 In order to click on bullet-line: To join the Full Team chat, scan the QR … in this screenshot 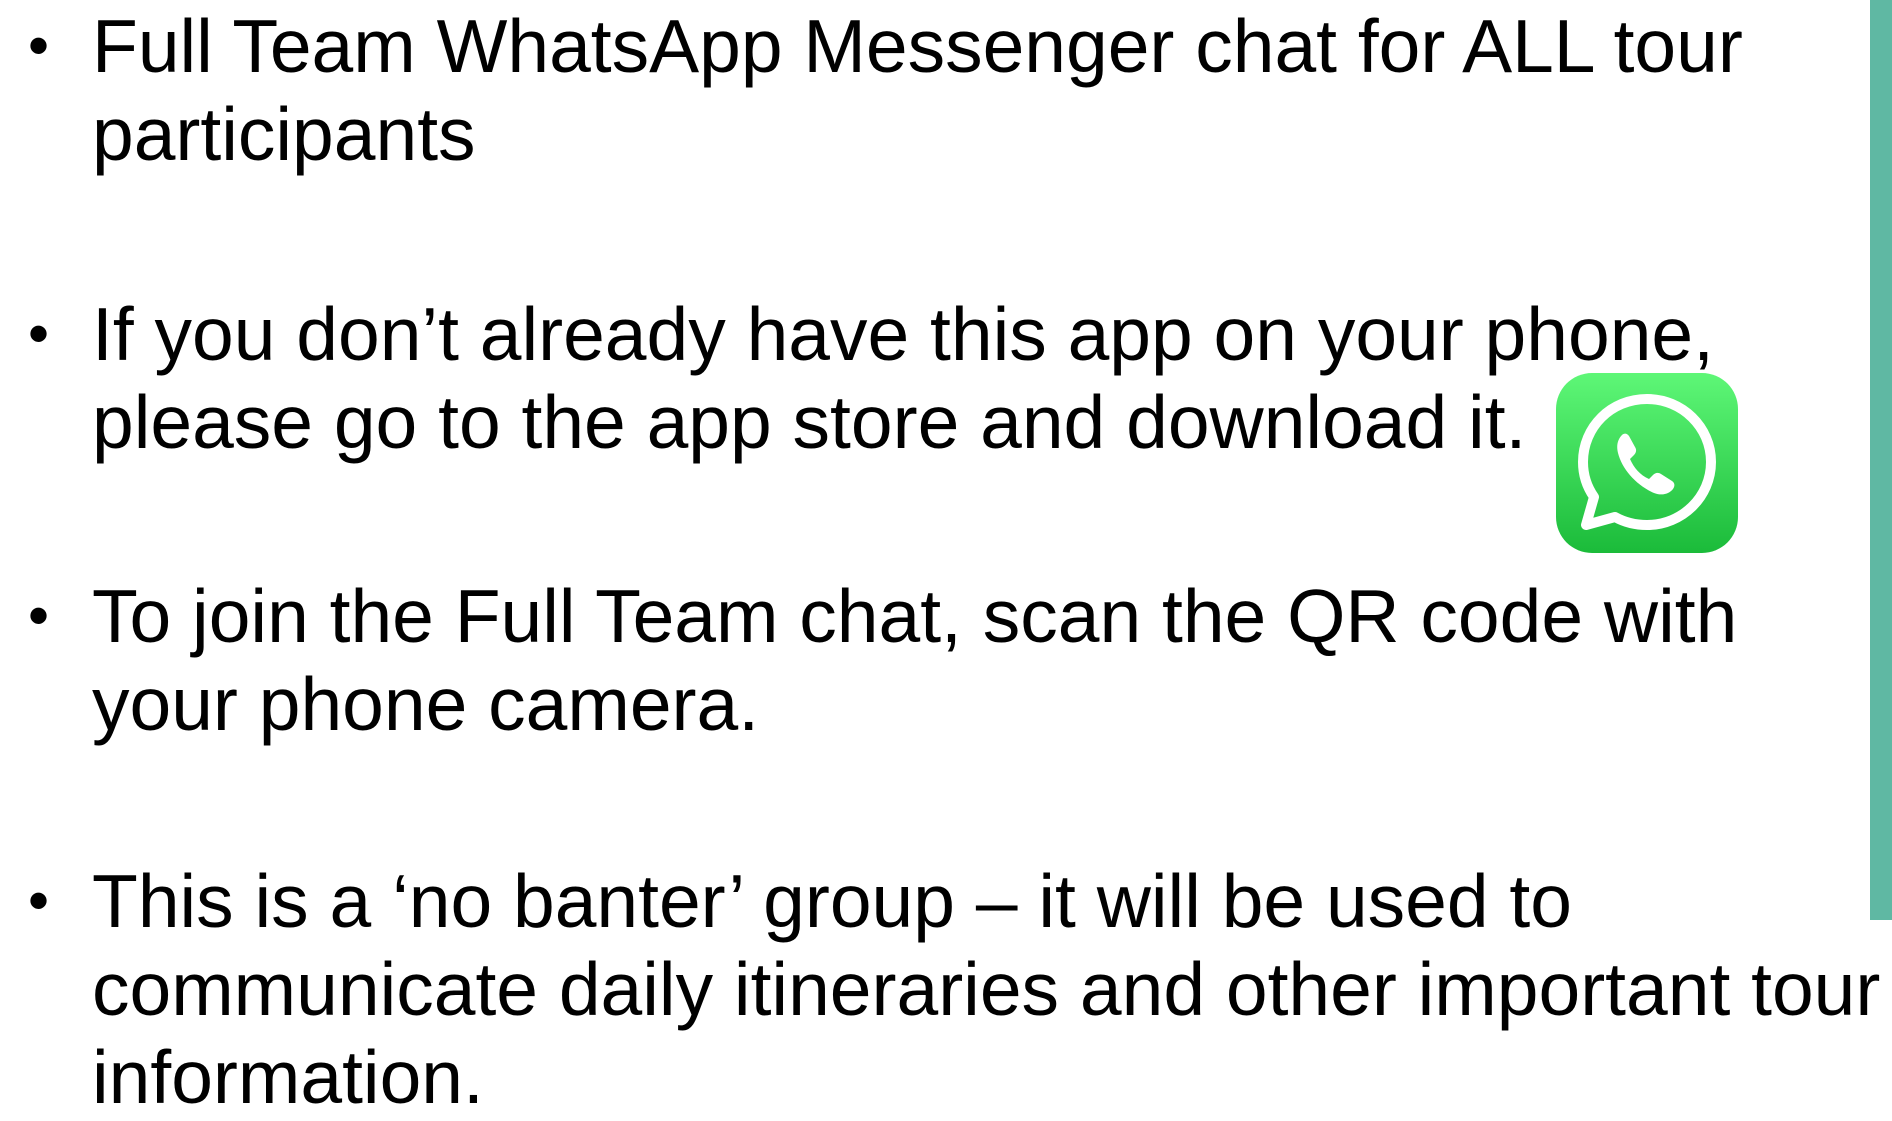, I will do `click(915, 616)`.